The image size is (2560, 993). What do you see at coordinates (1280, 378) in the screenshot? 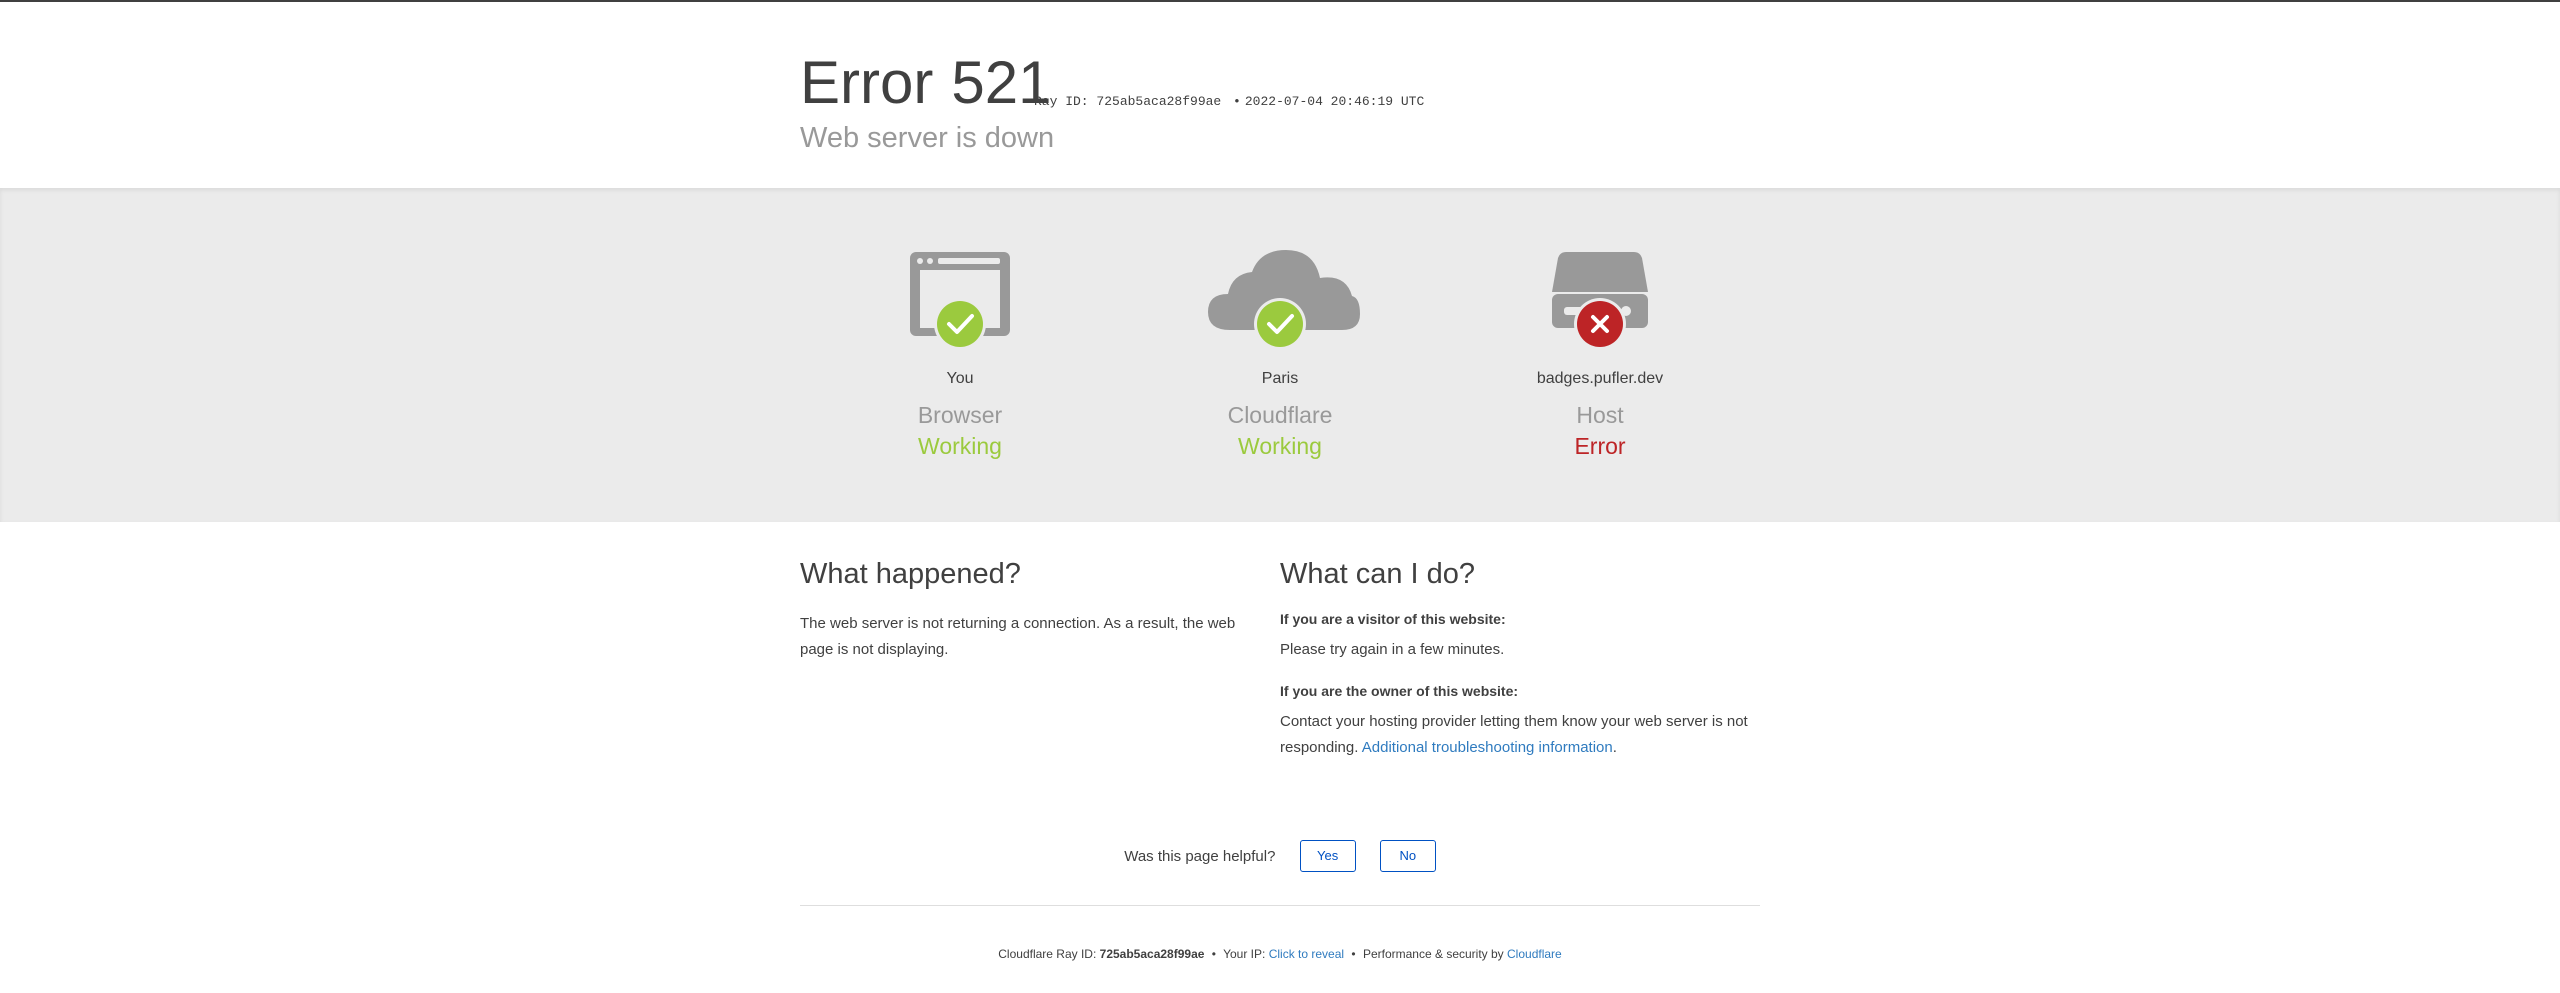
I see `node-location: Paris` at bounding box center [1280, 378].